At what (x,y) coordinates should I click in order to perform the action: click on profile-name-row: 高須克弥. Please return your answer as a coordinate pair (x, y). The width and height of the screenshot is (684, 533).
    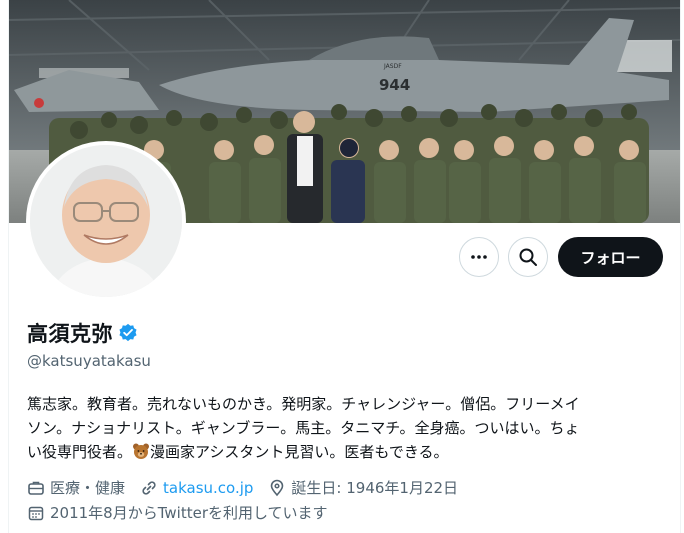
    Looking at the image, I should click on (82, 333).